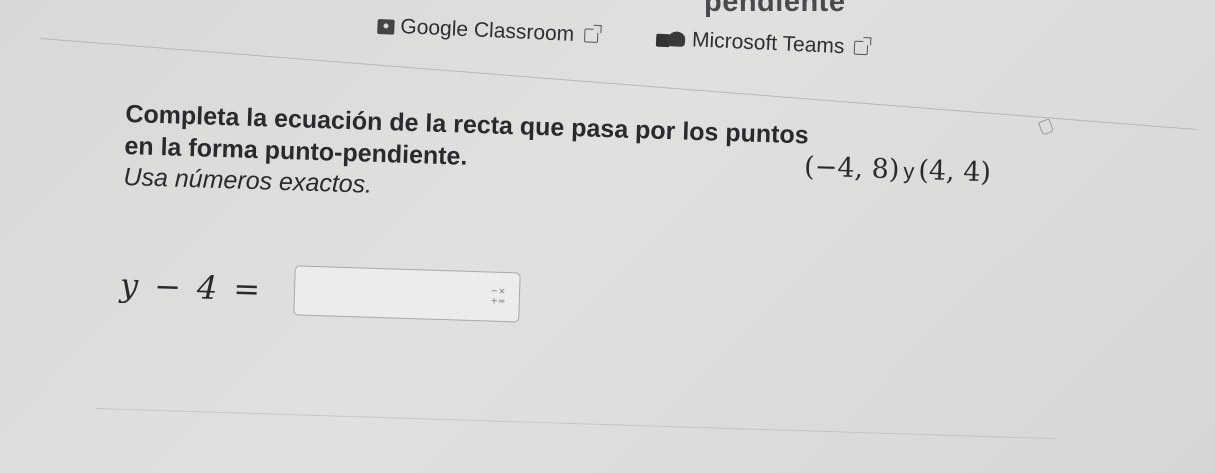 This screenshot has height=473, width=1215. Describe the element at coordinates (851, 168) in the screenshot. I see `point-1: (−4, 8)` at that location.